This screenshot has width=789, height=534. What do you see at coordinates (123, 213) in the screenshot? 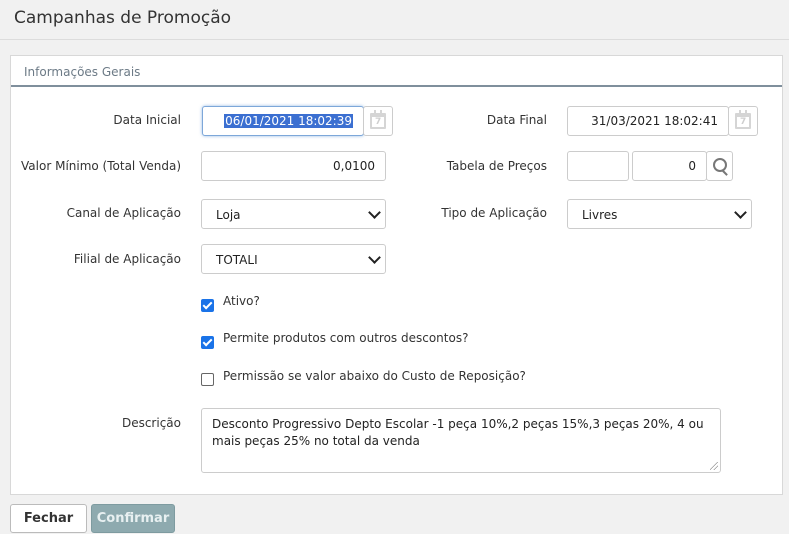
I see `canal-aplicacao-label: Canal de Aplicação` at bounding box center [123, 213].